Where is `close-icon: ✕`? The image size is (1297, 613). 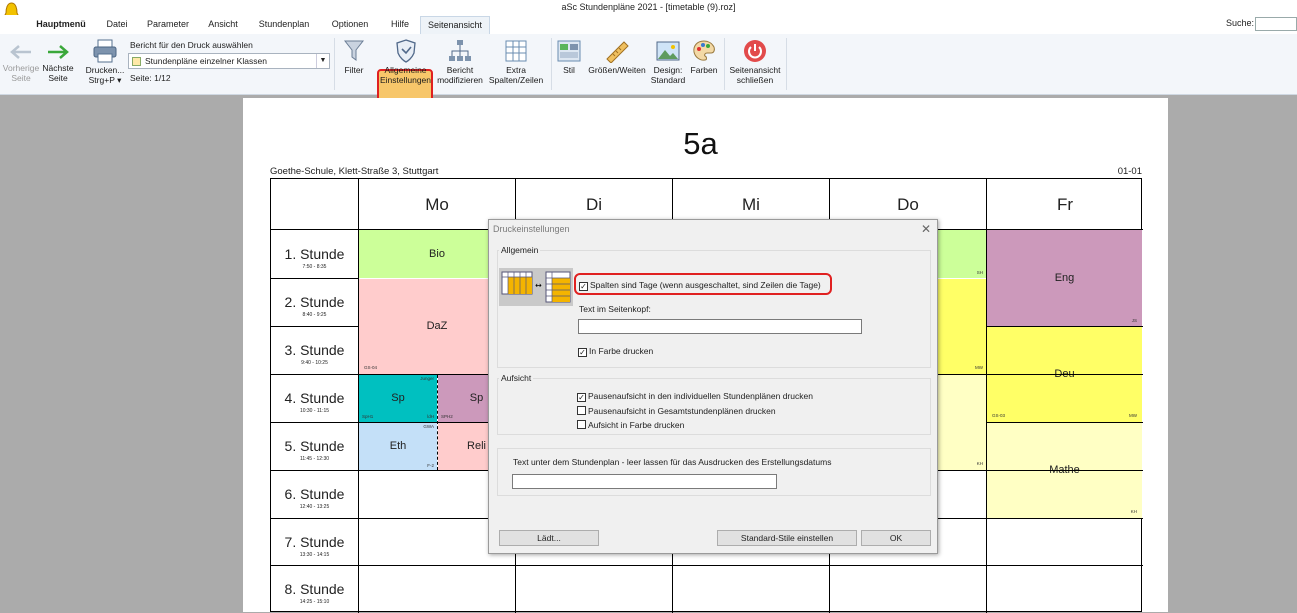
close-icon: ✕ is located at coordinates (926, 229).